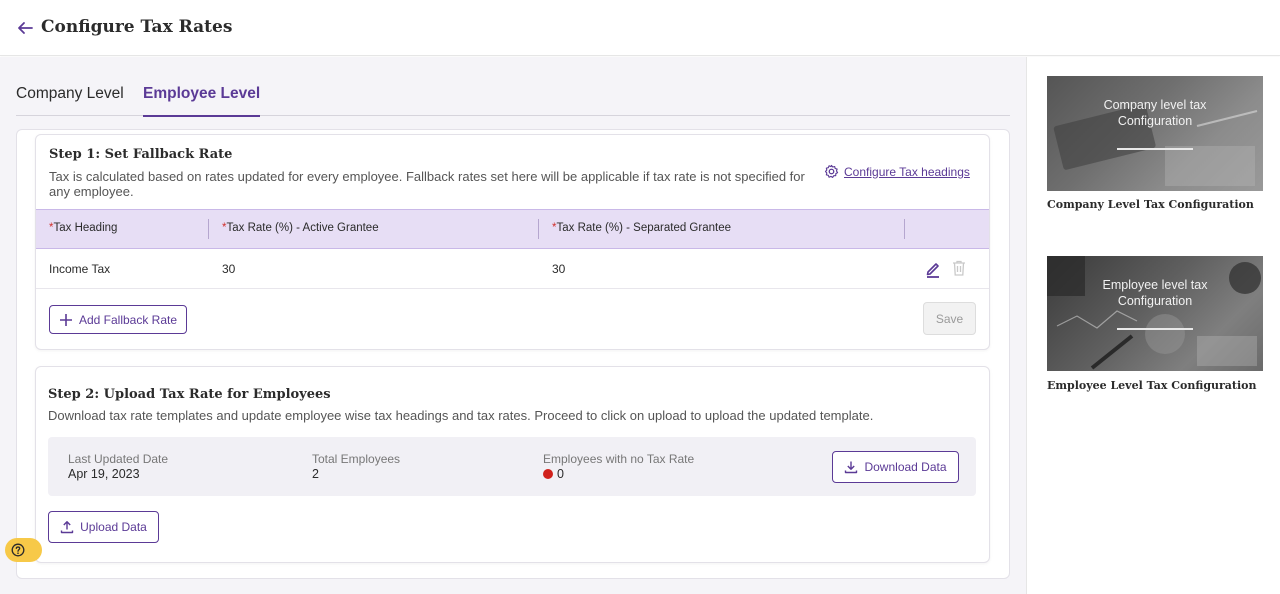 This screenshot has height=594, width=1280. Describe the element at coordinates (300, 228) in the screenshot. I see `column-header-active-rate: *Tax Rate (%) - Active Grantee` at that location.